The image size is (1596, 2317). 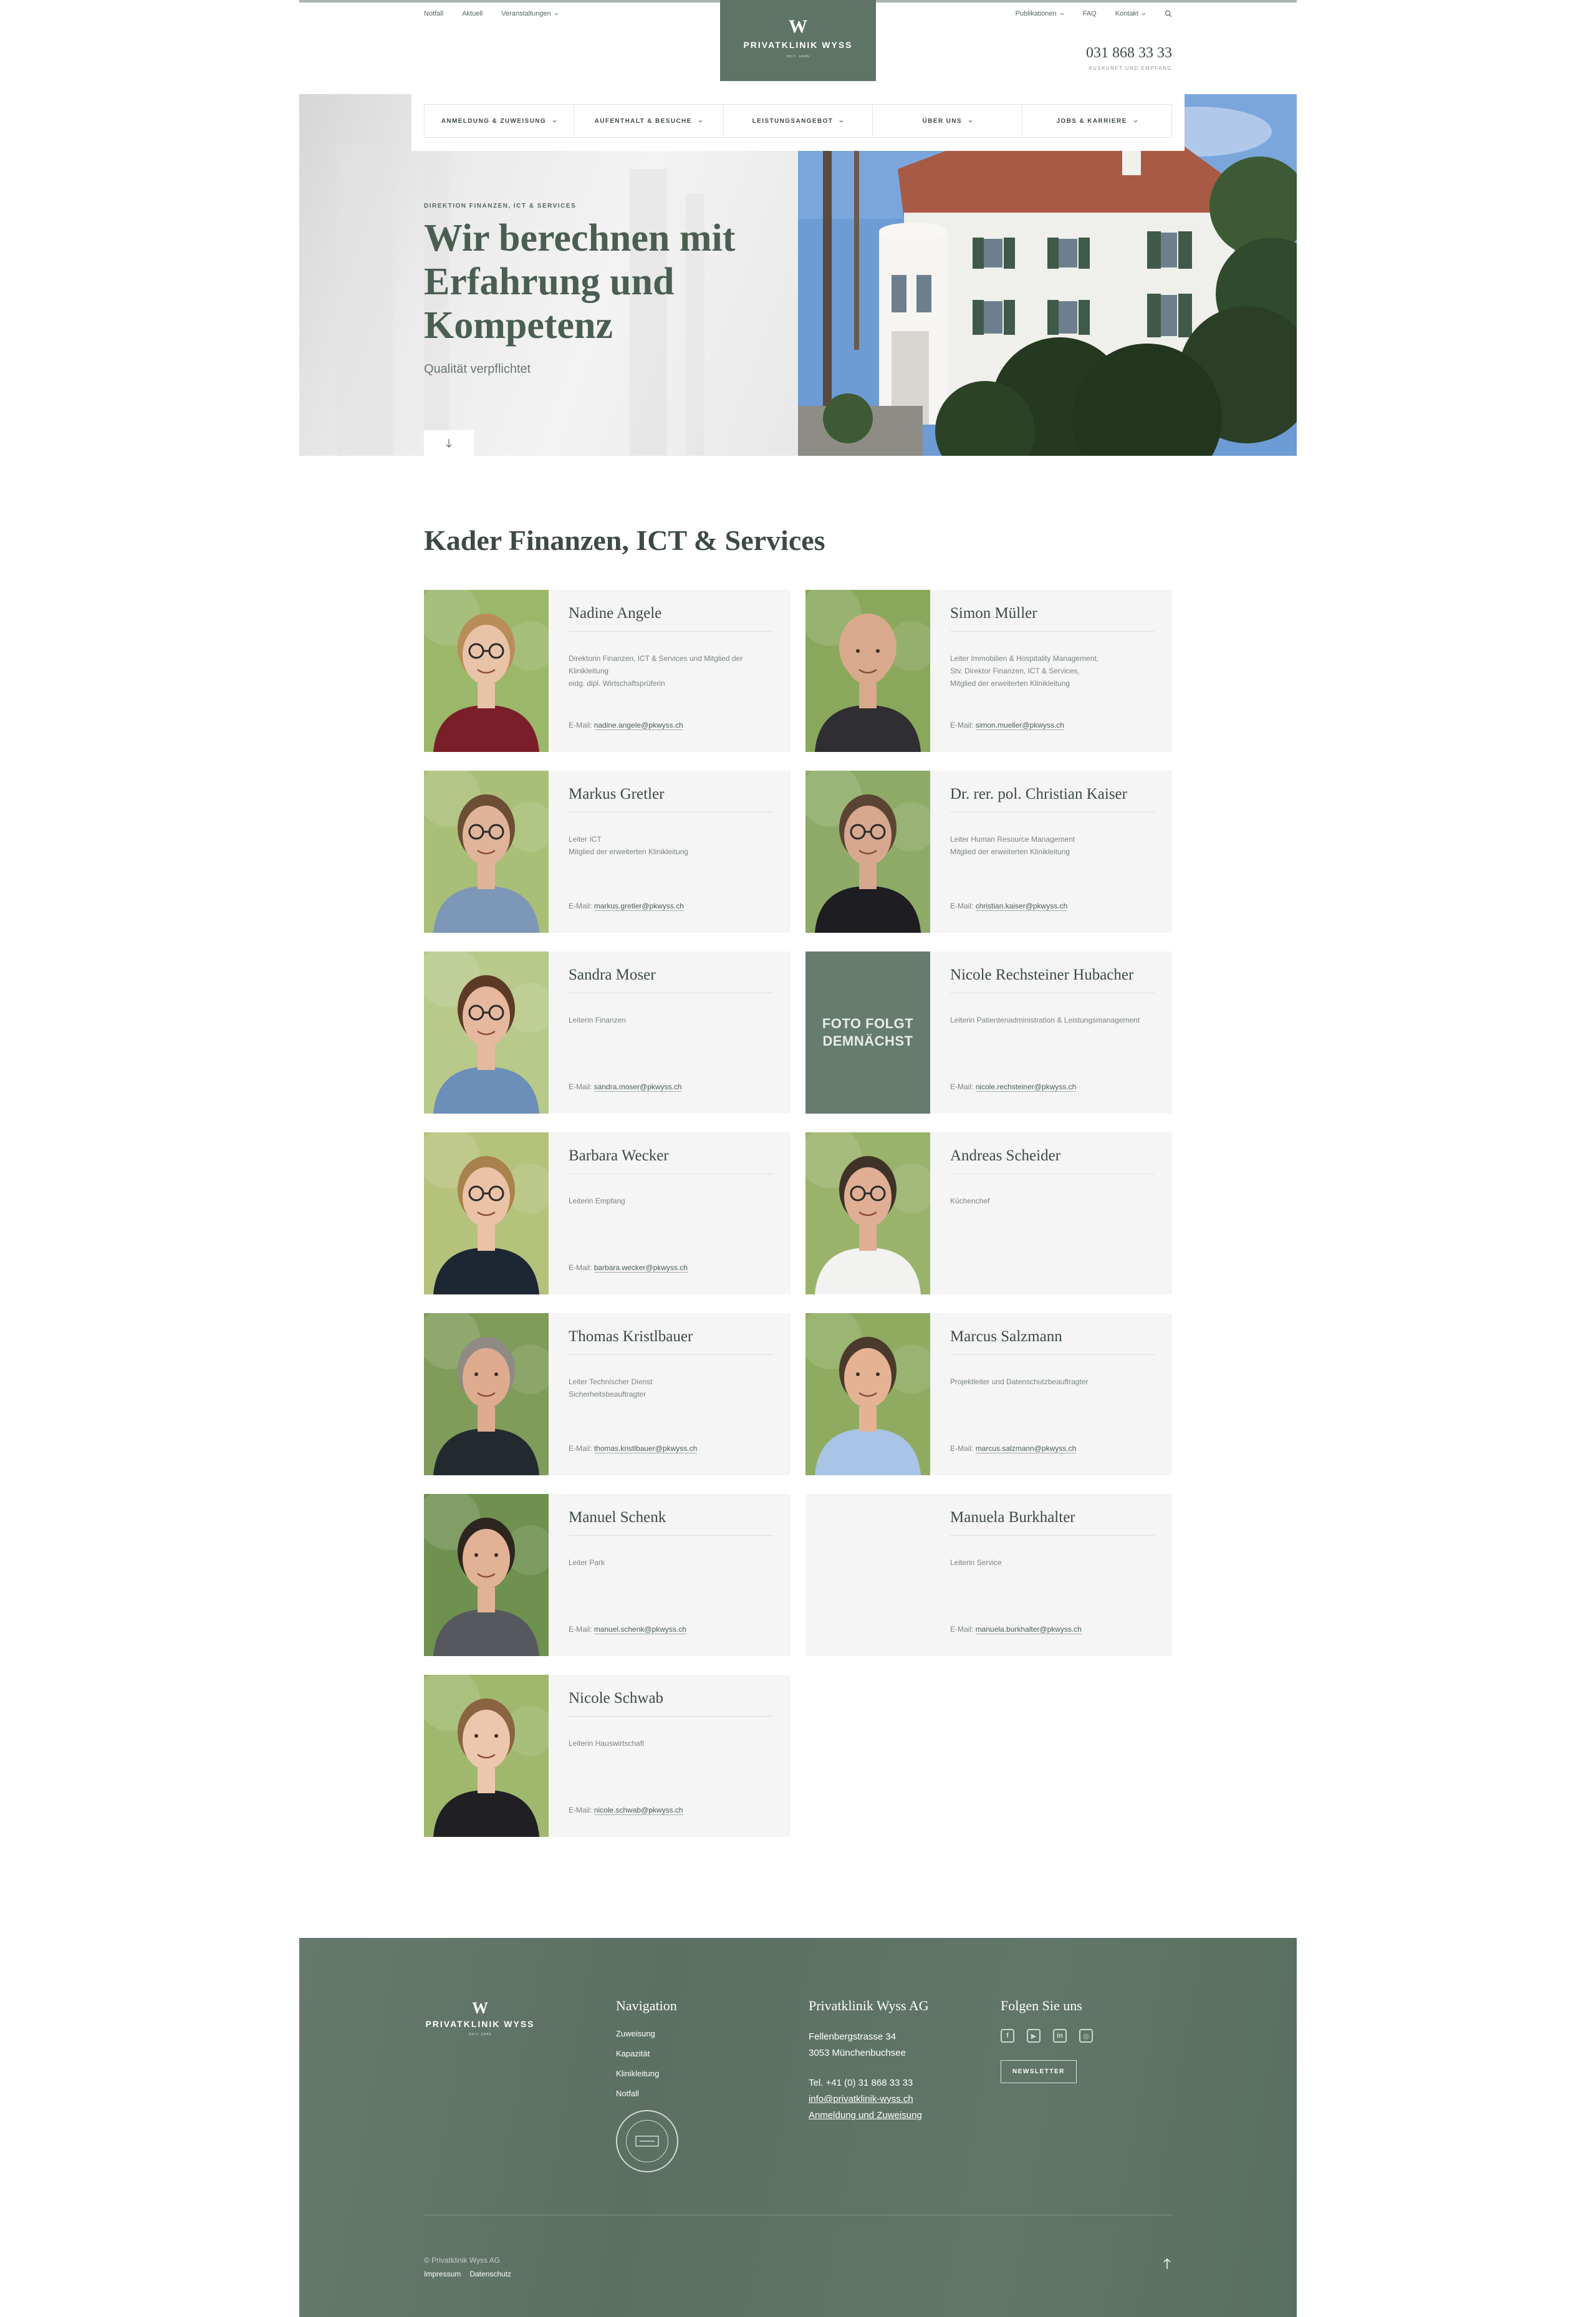 What do you see at coordinates (598, 1020) in the screenshot?
I see `member-role: Leiterin Finanzen` at bounding box center [598, 1020].